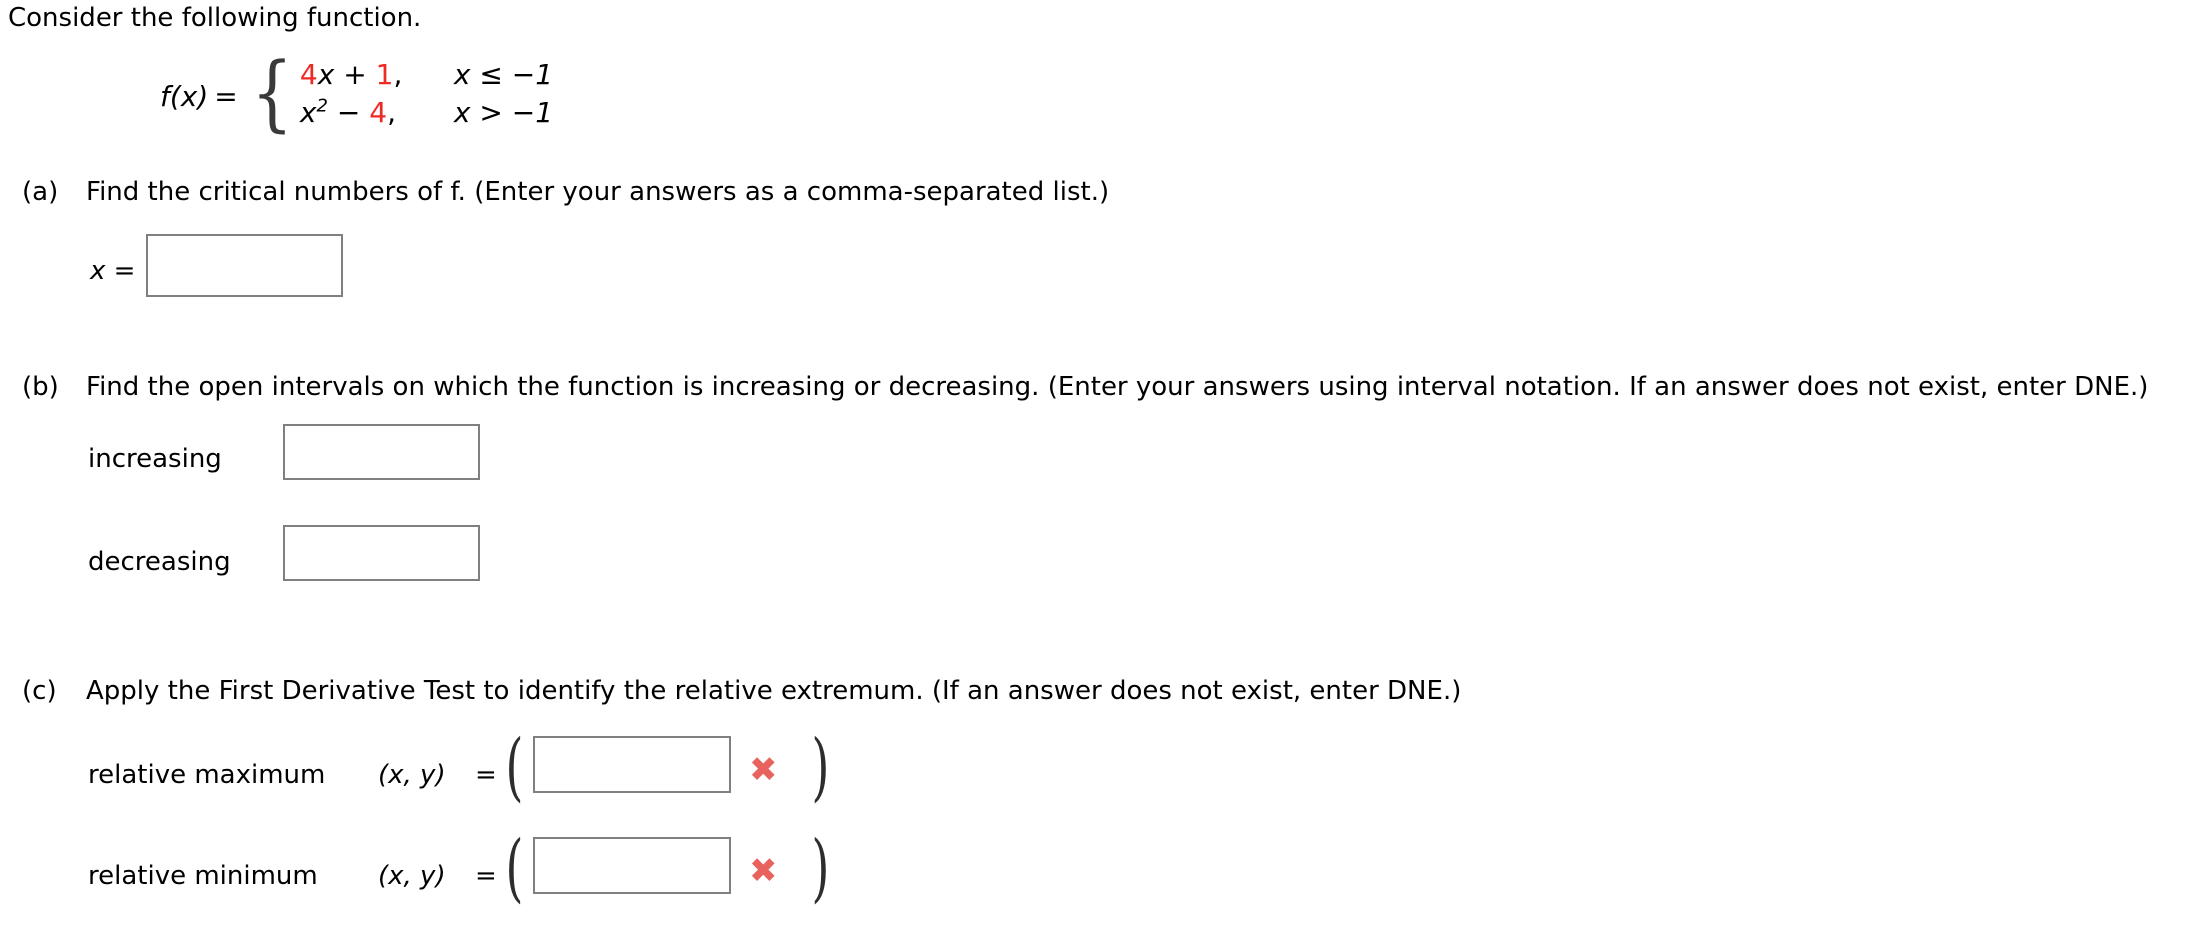  Describe the element at coordinates (244, 265) in the screenshot. I see `critical-numbers-input` at that location.